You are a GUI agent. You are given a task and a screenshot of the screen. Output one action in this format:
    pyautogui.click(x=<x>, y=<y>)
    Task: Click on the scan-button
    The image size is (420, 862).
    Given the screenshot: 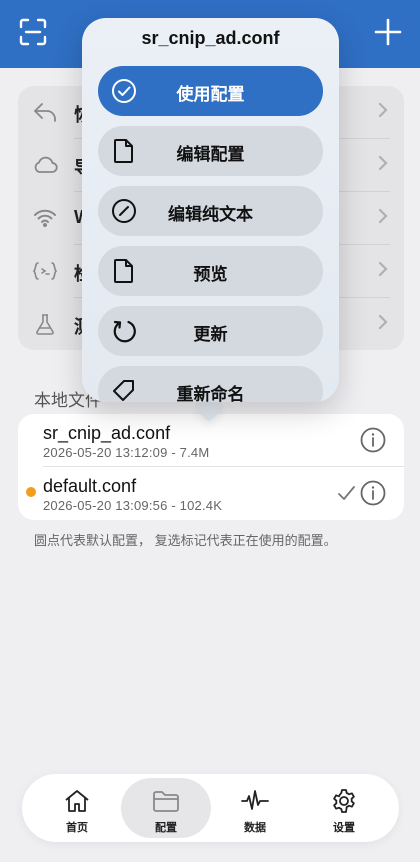 What is the action you would take?
    pyautogui.click(x=33, y=34)
    